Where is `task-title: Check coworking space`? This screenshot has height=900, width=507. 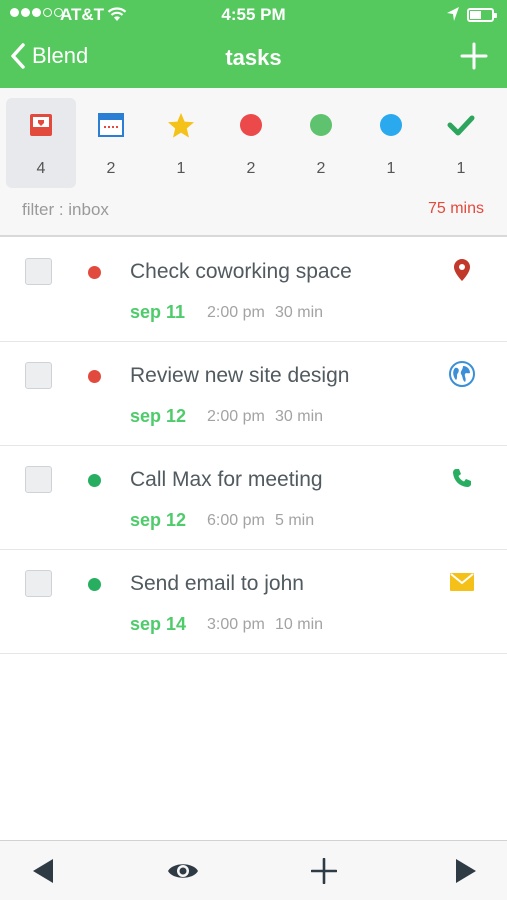 task-title: Check coworking space is located at coordinates (241, 271).